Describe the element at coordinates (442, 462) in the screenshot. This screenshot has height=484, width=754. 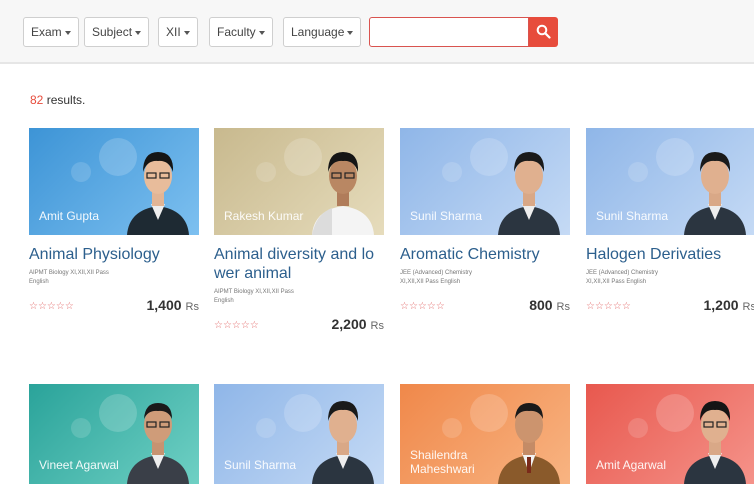
I see `teacher-name: Shailendra Maheshwari` at that location.